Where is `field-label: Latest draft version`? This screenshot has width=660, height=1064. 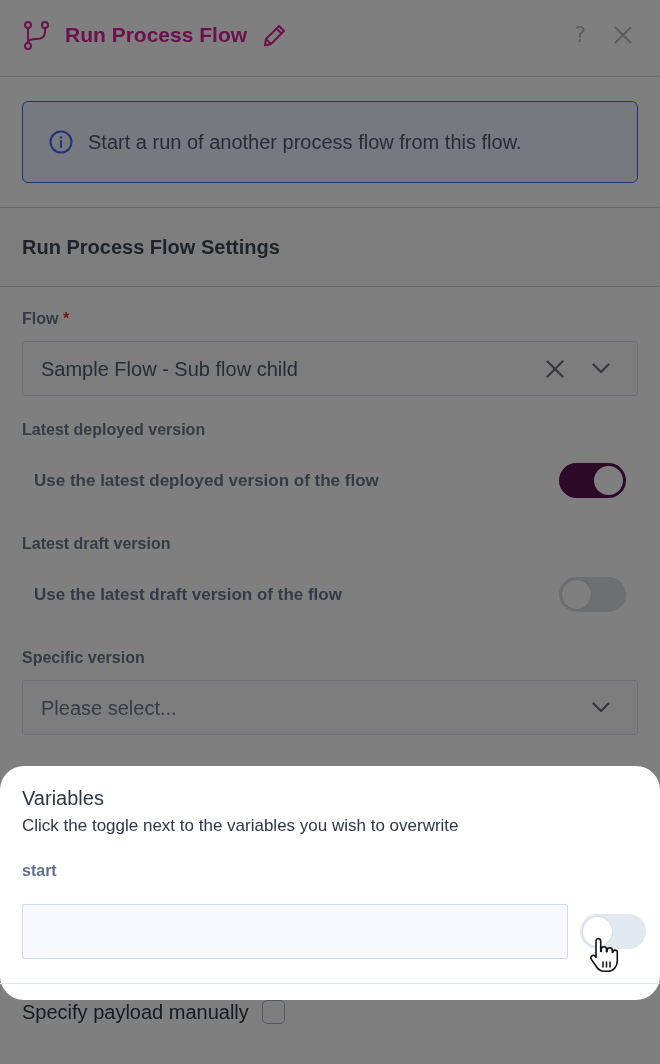 field-label: Latest draft version is located at coordinates (96, 544).